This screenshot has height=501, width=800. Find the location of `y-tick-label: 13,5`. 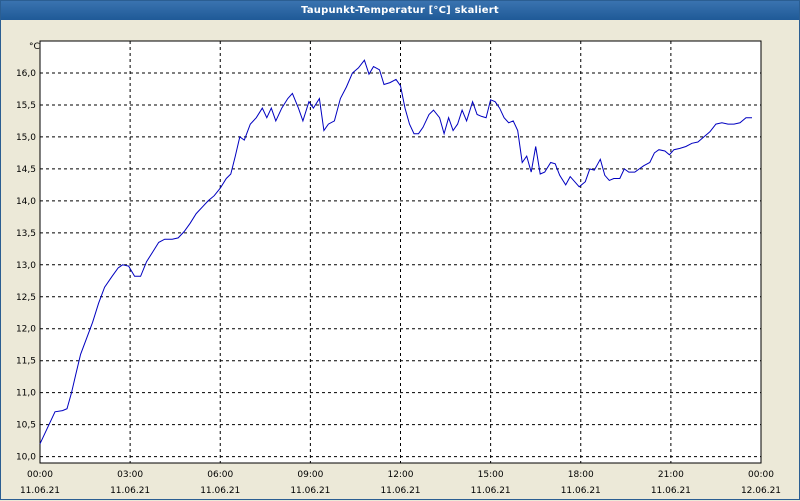

y-tick-label: 13,5 is located at coordinates (26, 234).